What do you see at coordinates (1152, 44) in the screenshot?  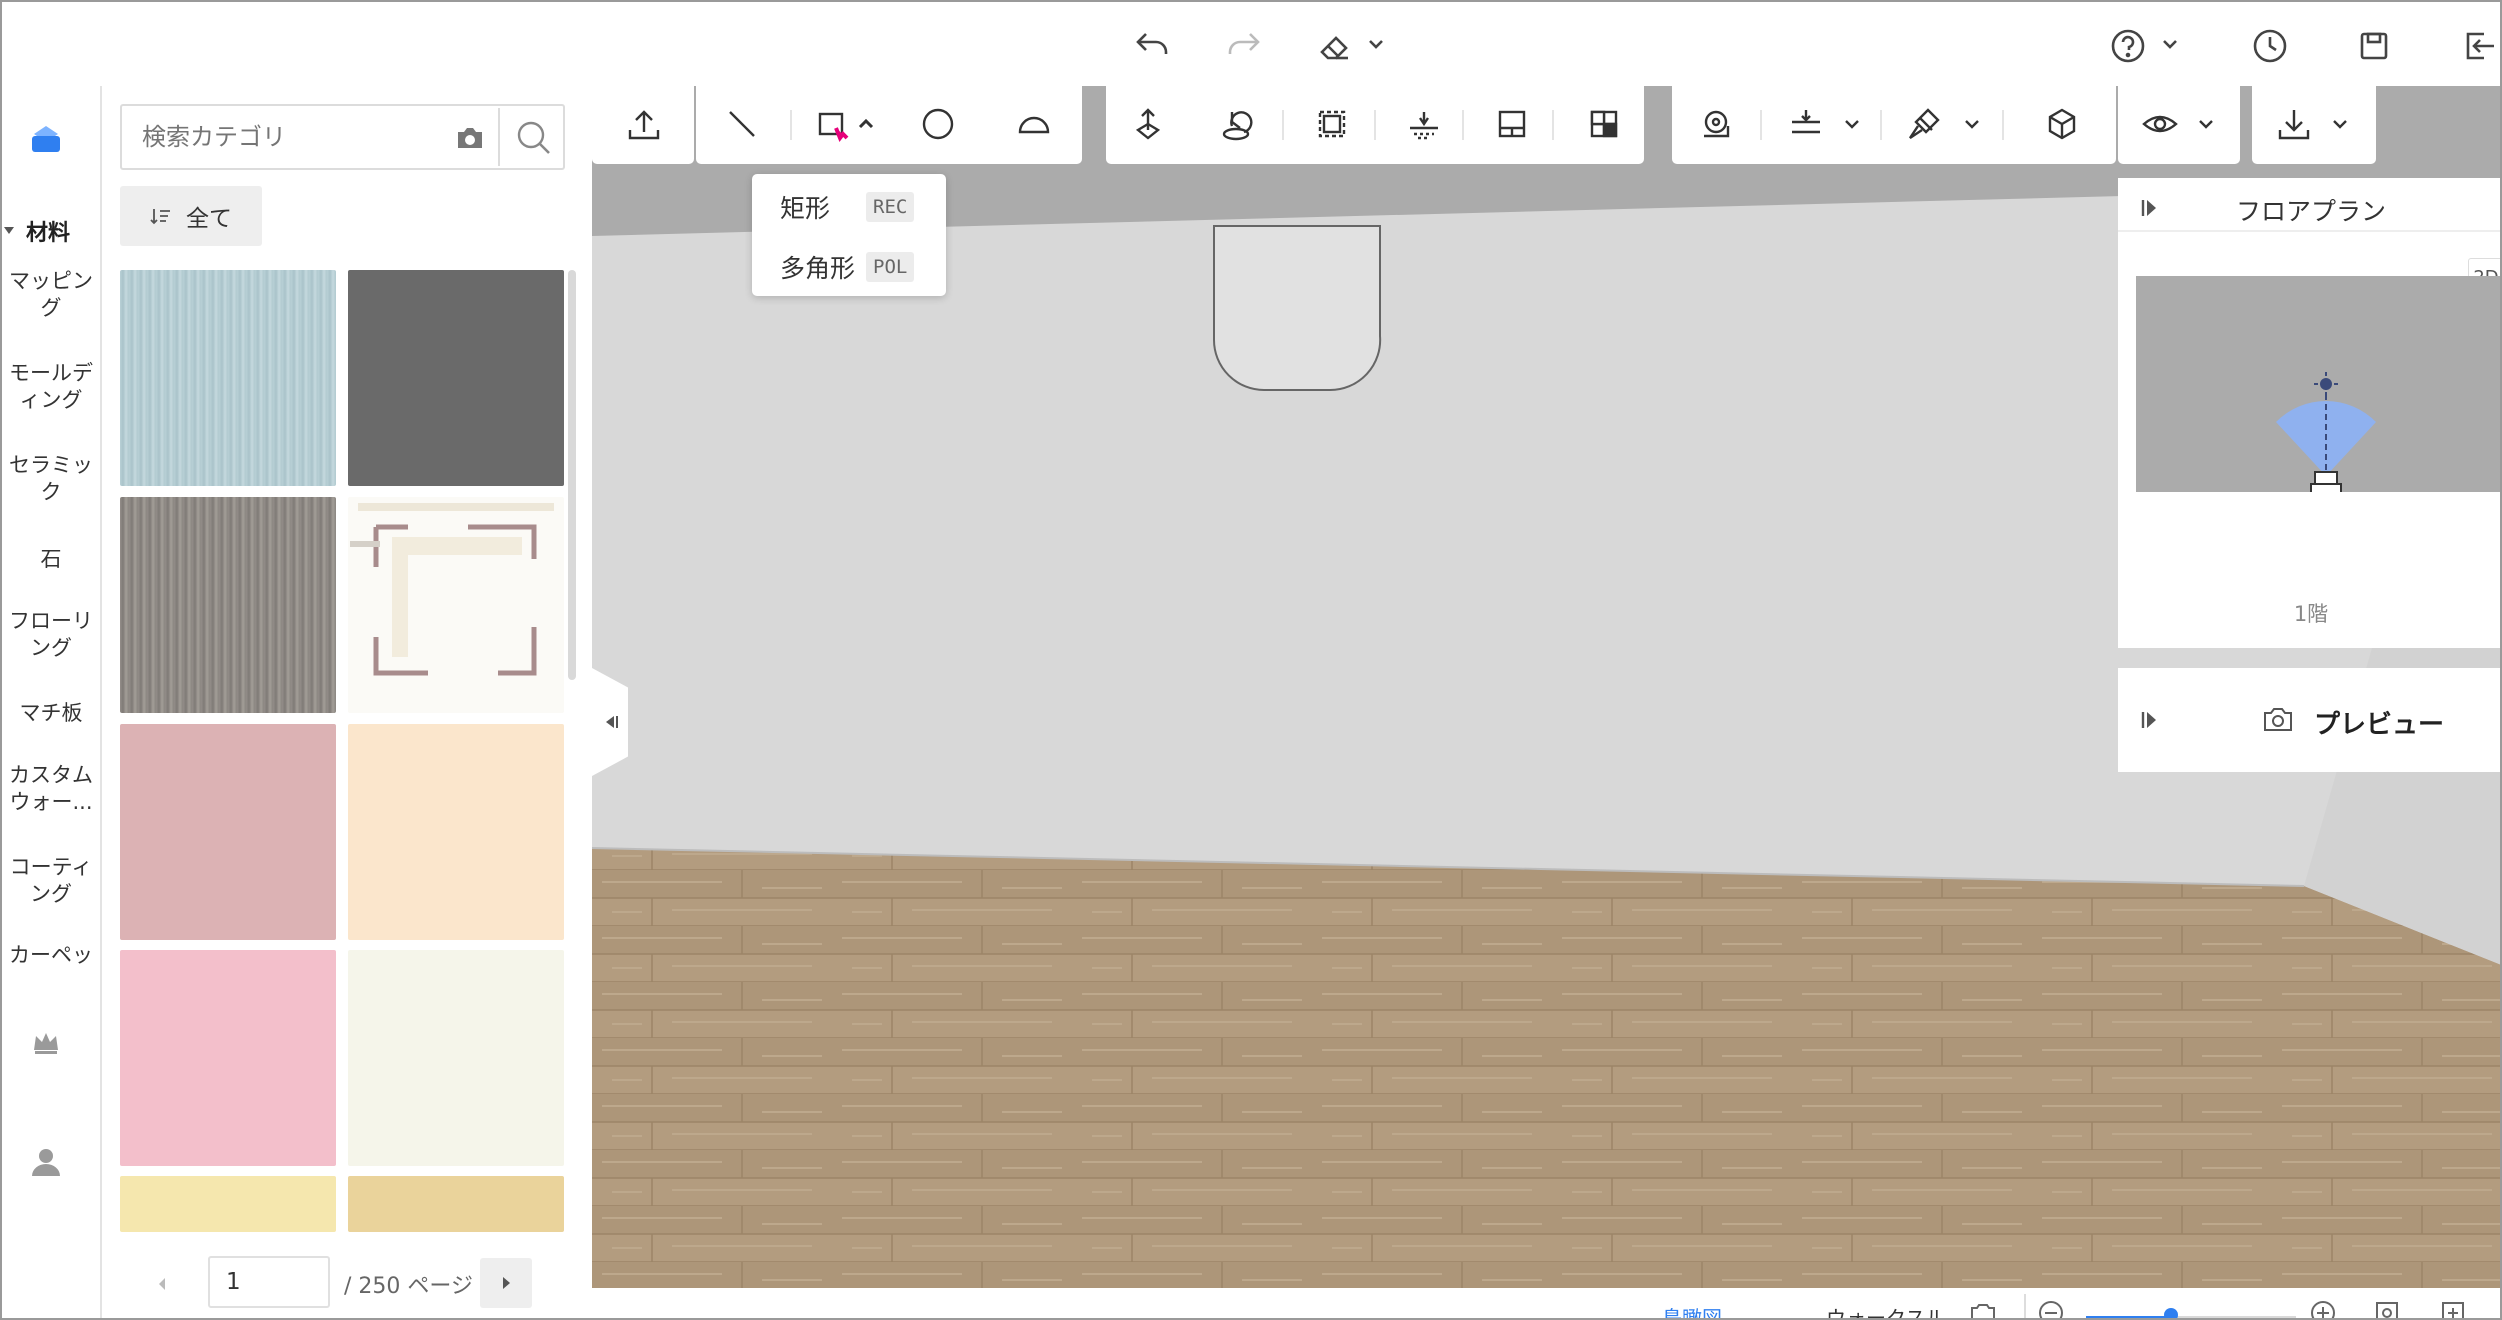 I see `undo-icon` at bounding box center [1152, 44].